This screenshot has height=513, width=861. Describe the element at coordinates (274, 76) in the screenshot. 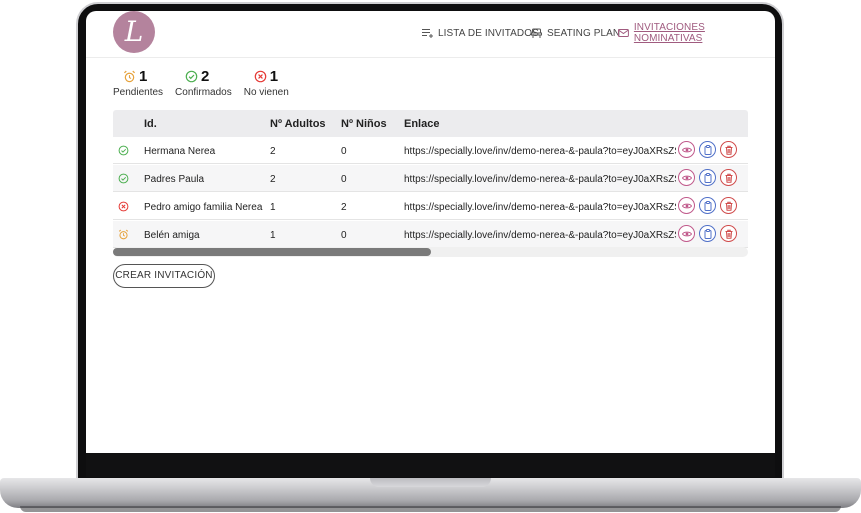

I see `stat-no-vienen-count: 1` at that location.